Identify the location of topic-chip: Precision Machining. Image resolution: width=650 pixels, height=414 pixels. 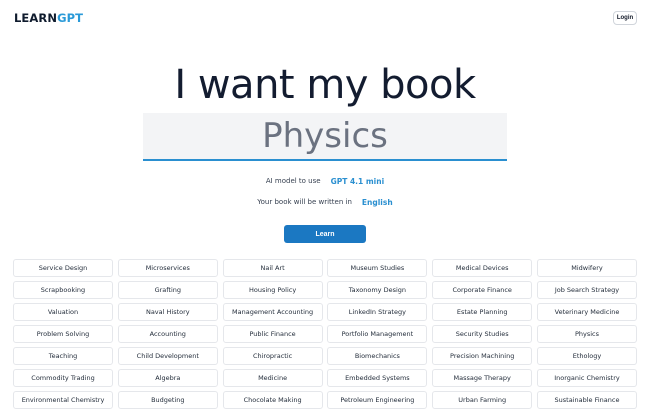
(482, 356).